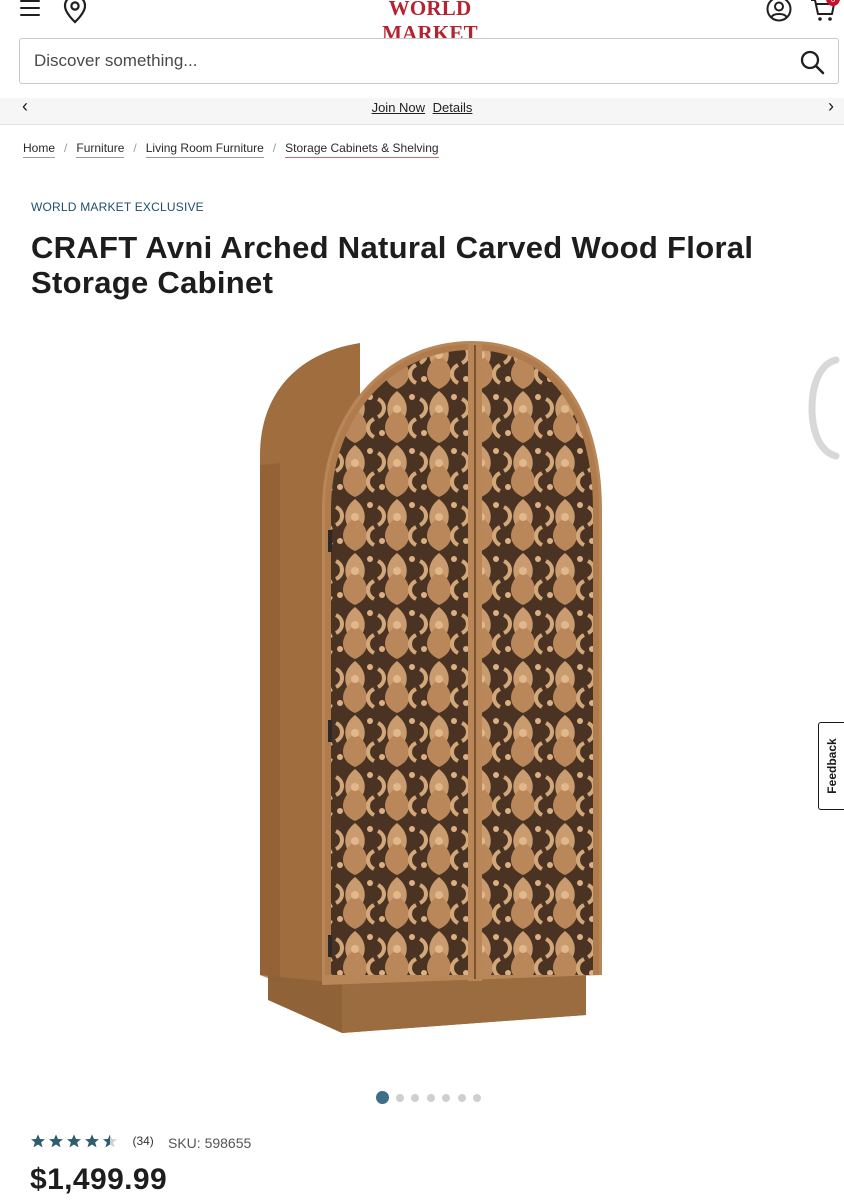 The image size is (844, 1200). I want to click on top-bar: WORLD MARKET 0, so click(422, 22).